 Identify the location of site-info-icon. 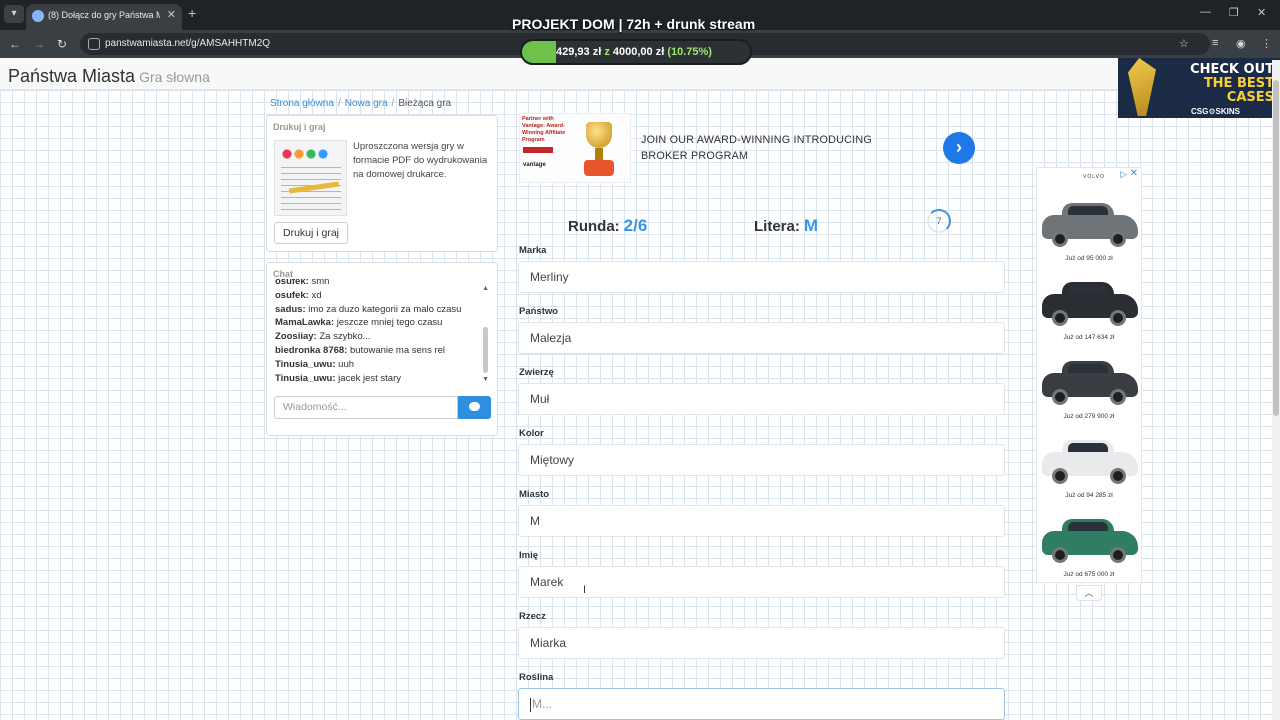
(94, 44).